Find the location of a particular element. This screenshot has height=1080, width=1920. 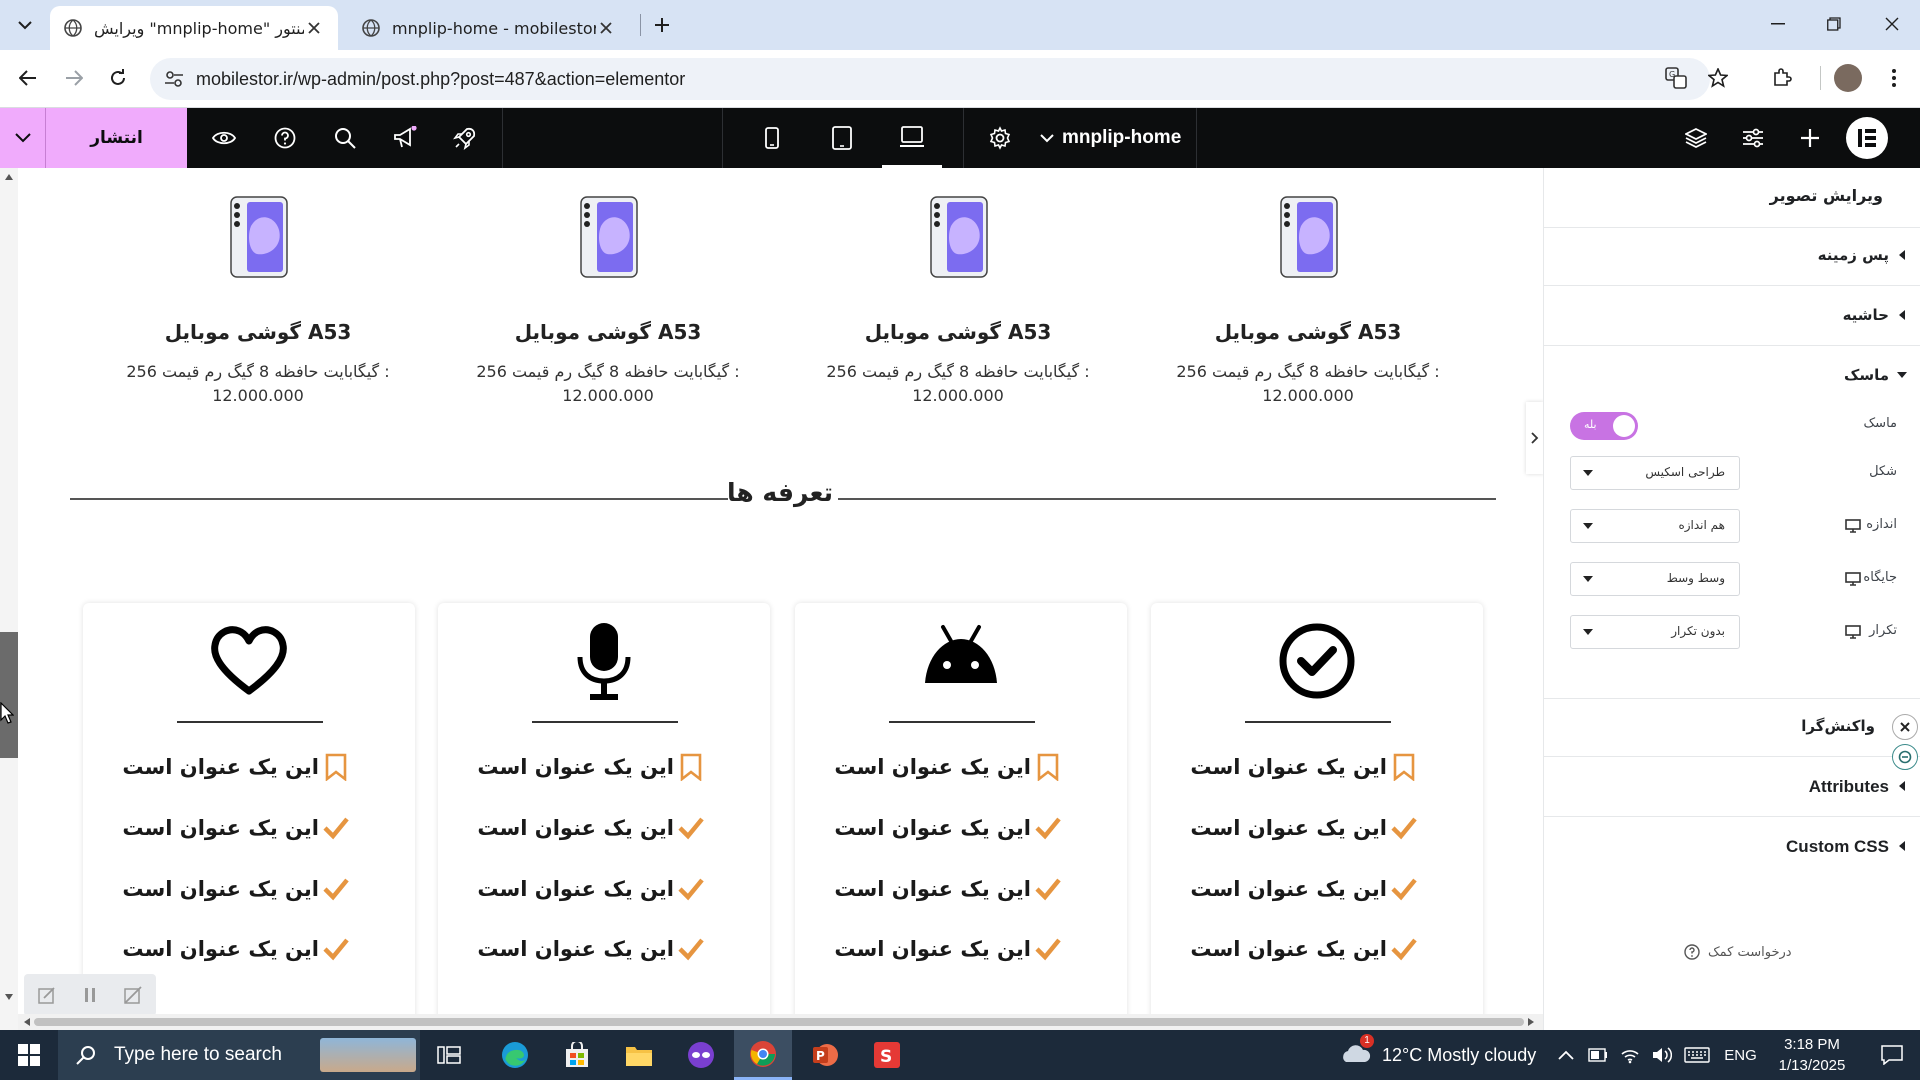

tab-search-button is located at coordinates (25, 25).